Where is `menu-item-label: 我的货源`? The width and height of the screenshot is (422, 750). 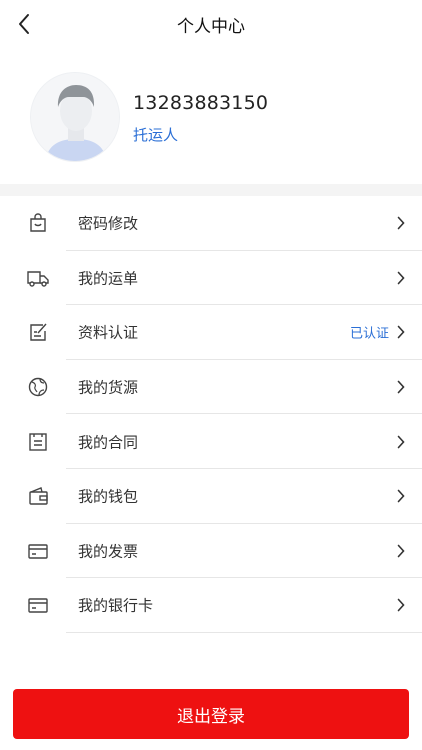
menu-item-label: 我的货源 is located at coordinates (108, 387).